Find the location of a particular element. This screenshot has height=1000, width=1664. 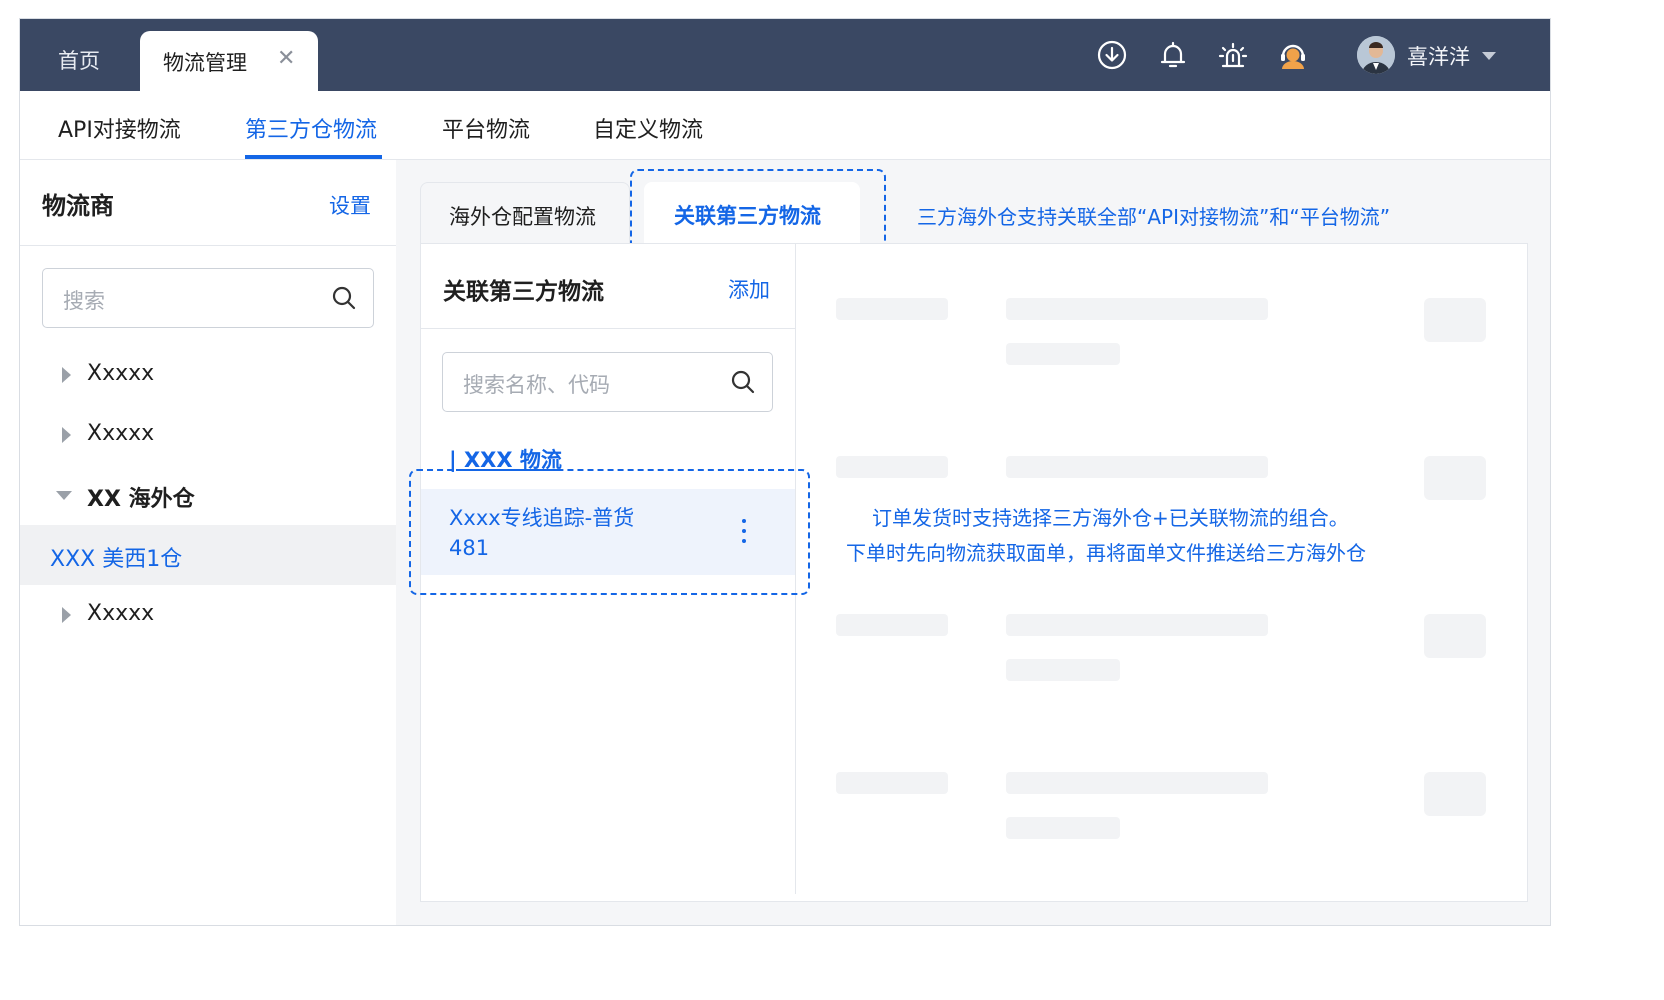

caret-down-icon is located at coordinates (64, 495).